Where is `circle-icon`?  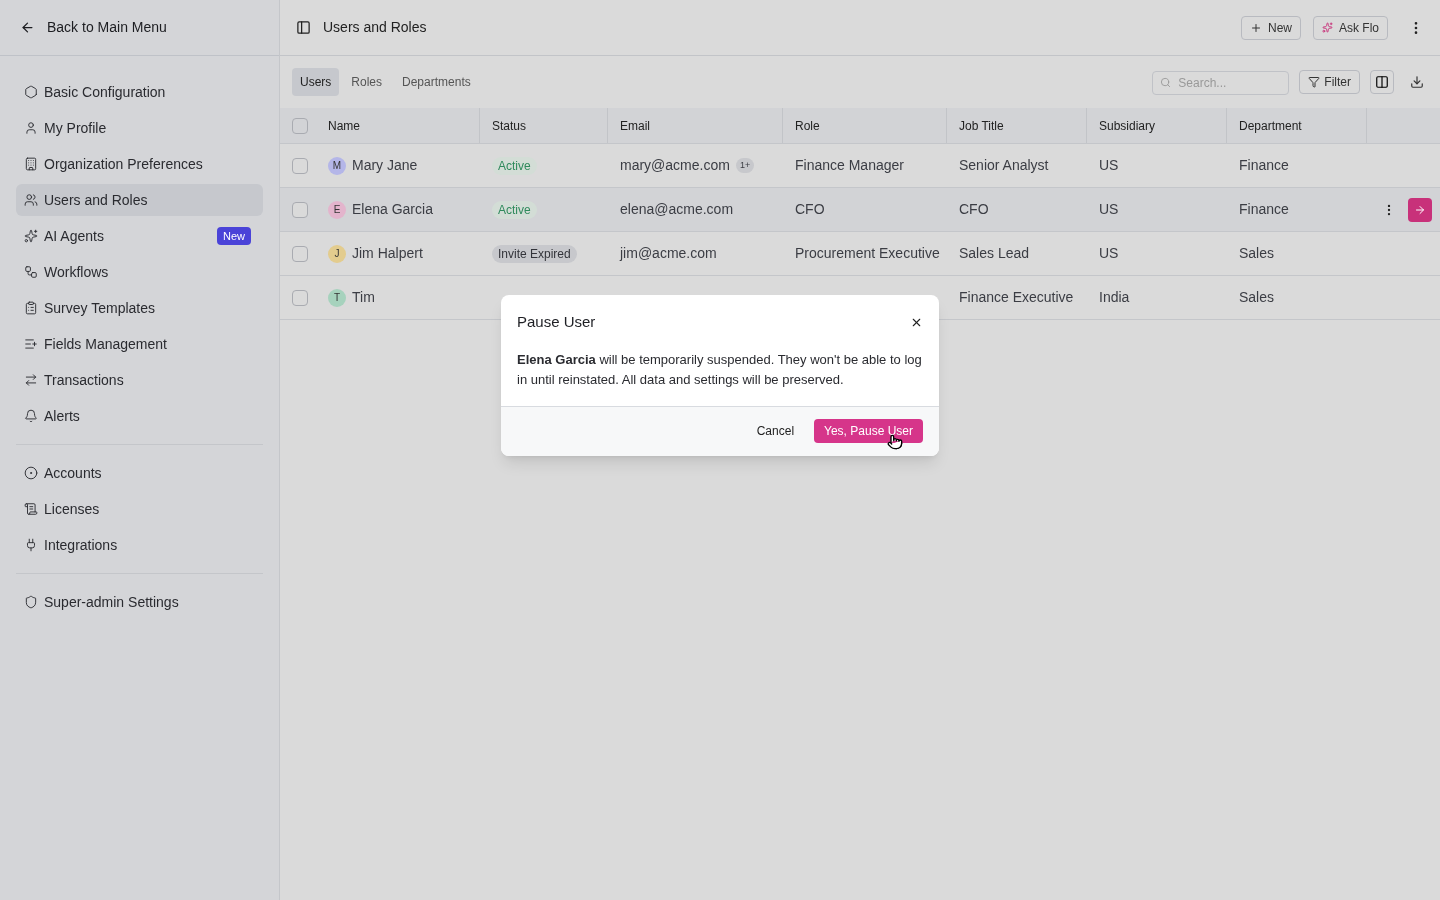
circle-icon is located at coordinates (31, 473).